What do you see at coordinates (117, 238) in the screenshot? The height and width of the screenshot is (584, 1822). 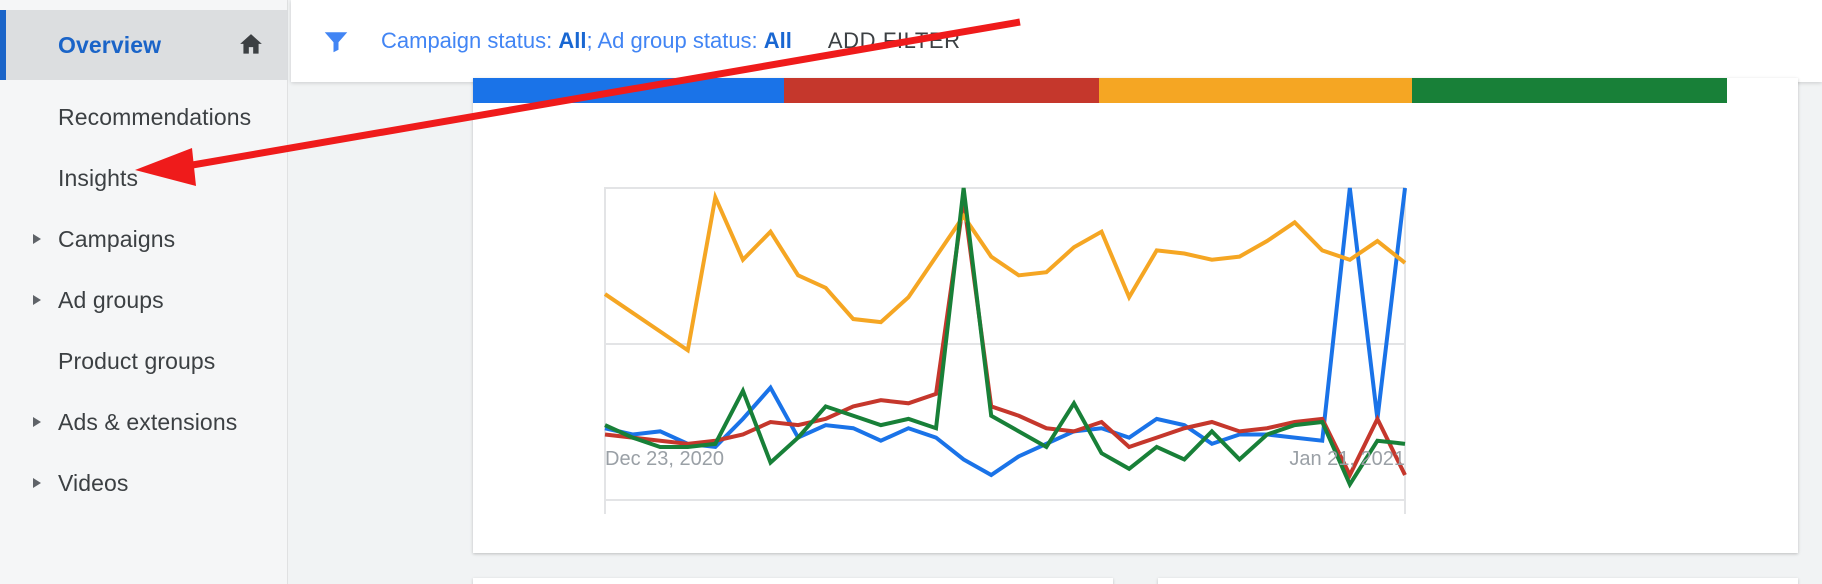 I see `sidebar-item-label: Campaigns` at bounding box center [117, 238].